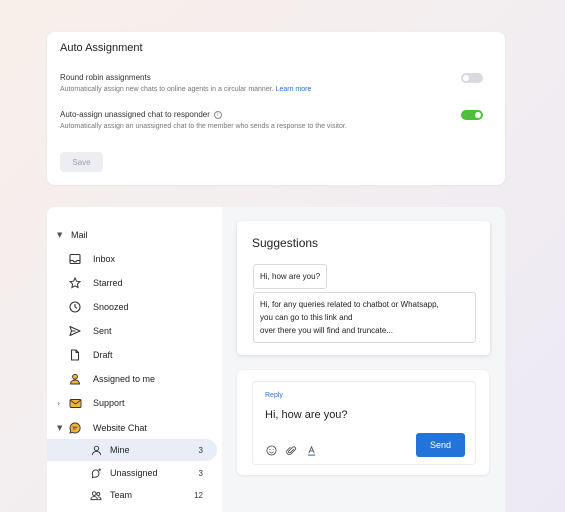 The height and width of the screenshot is (512, 565). What do you see at coordinates (132, 355) in the screenshot?
I see `sidebar-item-draft: Draft` at bounding box center [132, 355].